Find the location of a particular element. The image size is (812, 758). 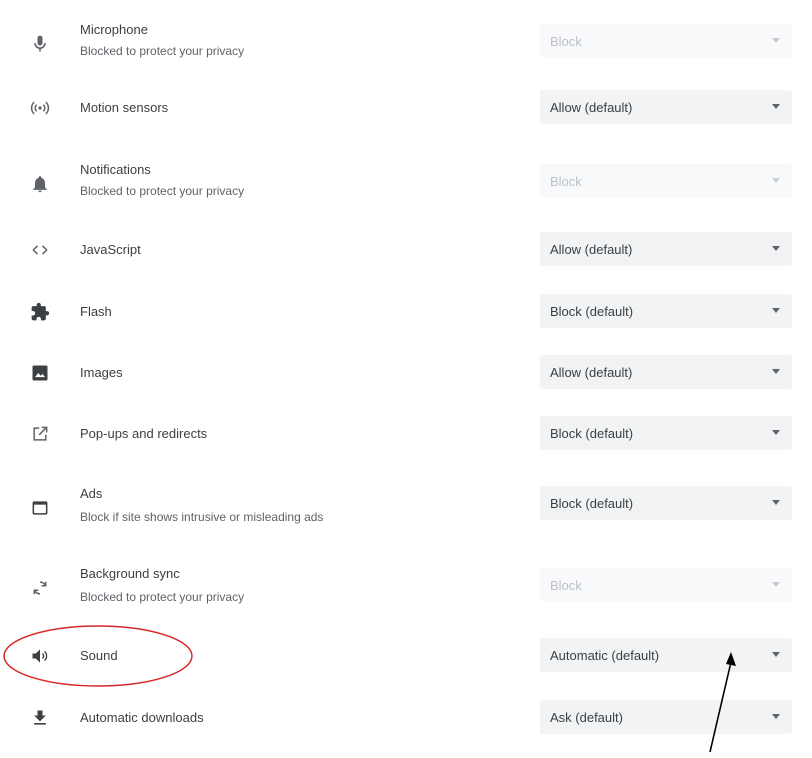

sound-select: Automatic (default) is located at coordinates (666, 655).